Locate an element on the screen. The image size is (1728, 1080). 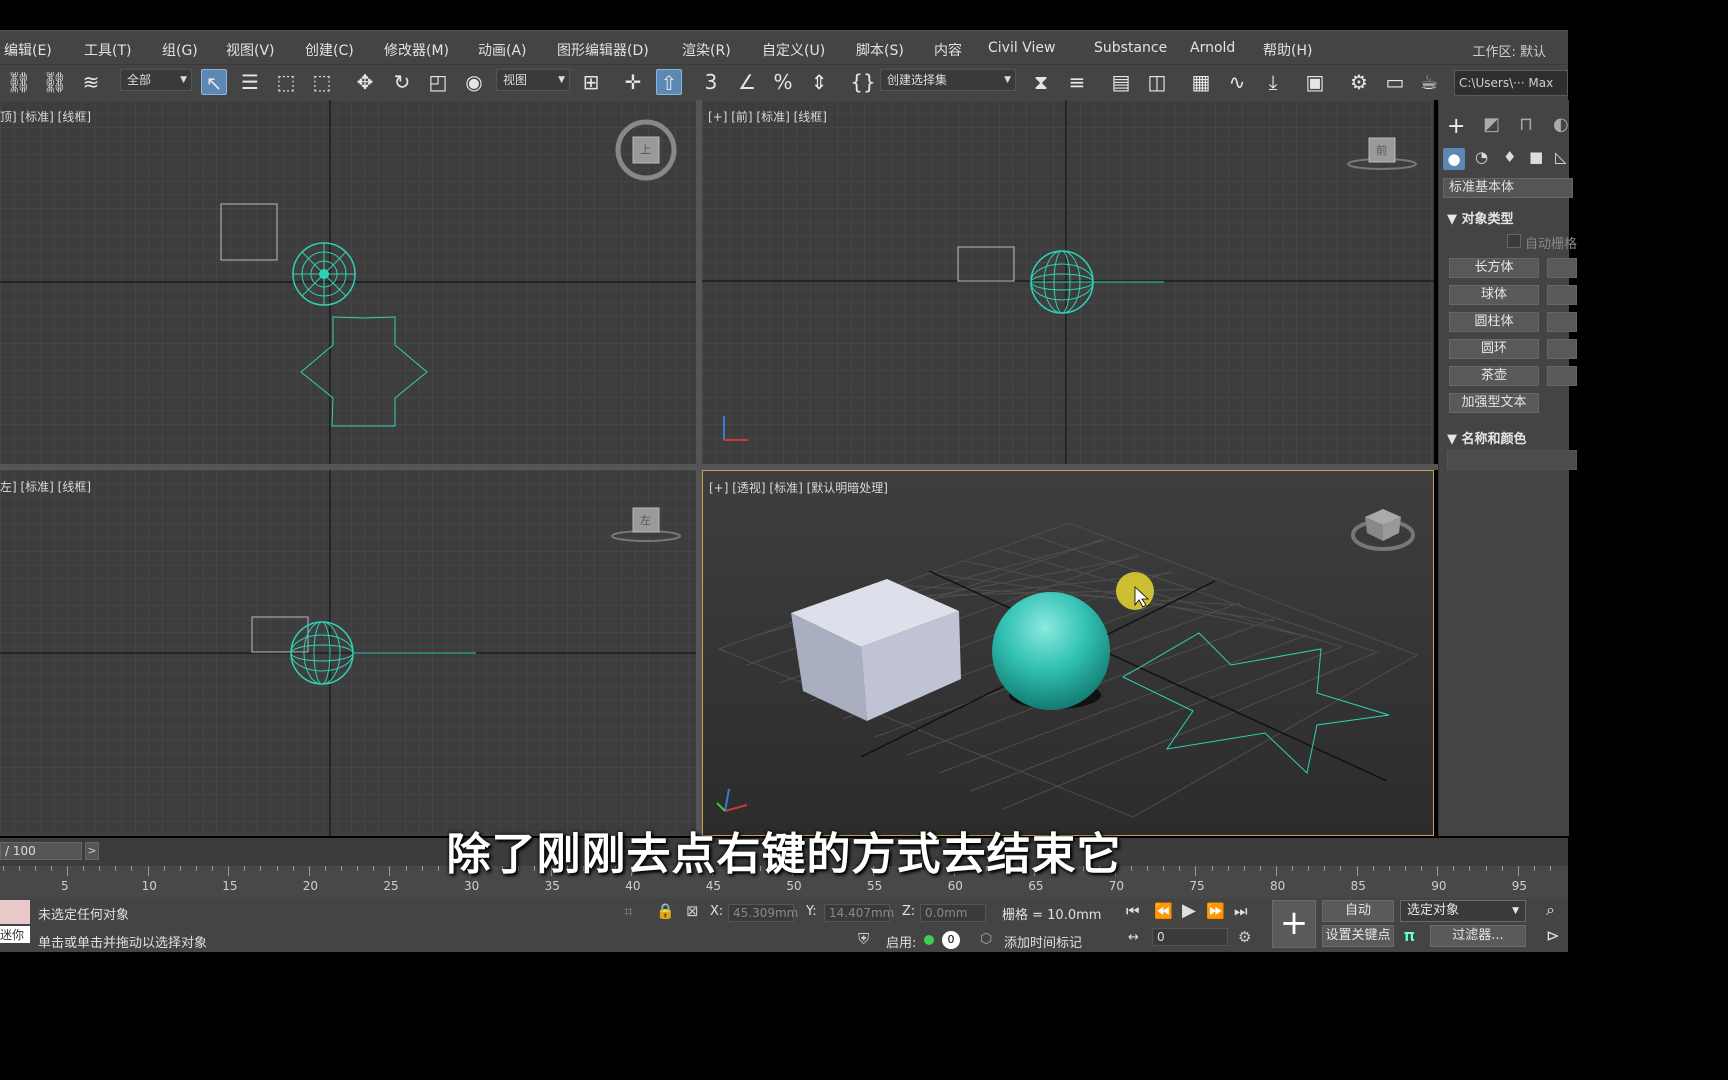
viewport-left: 左] [标准] [线框] 左 is located at coordinates (348, 653).